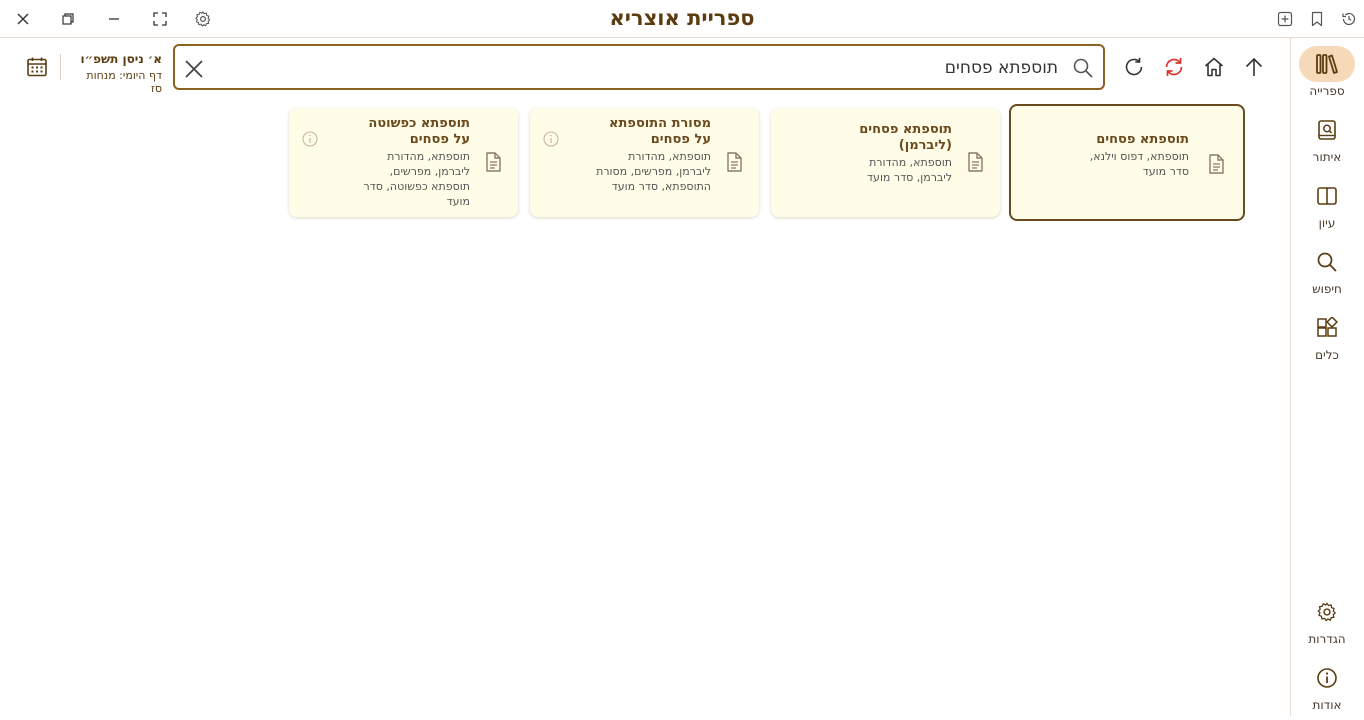 The image size is (1364, 720). Describe the element at coordinates (1327, 289) in the screenshot. I see `sidebar-item-label: חיפוש` at that location.